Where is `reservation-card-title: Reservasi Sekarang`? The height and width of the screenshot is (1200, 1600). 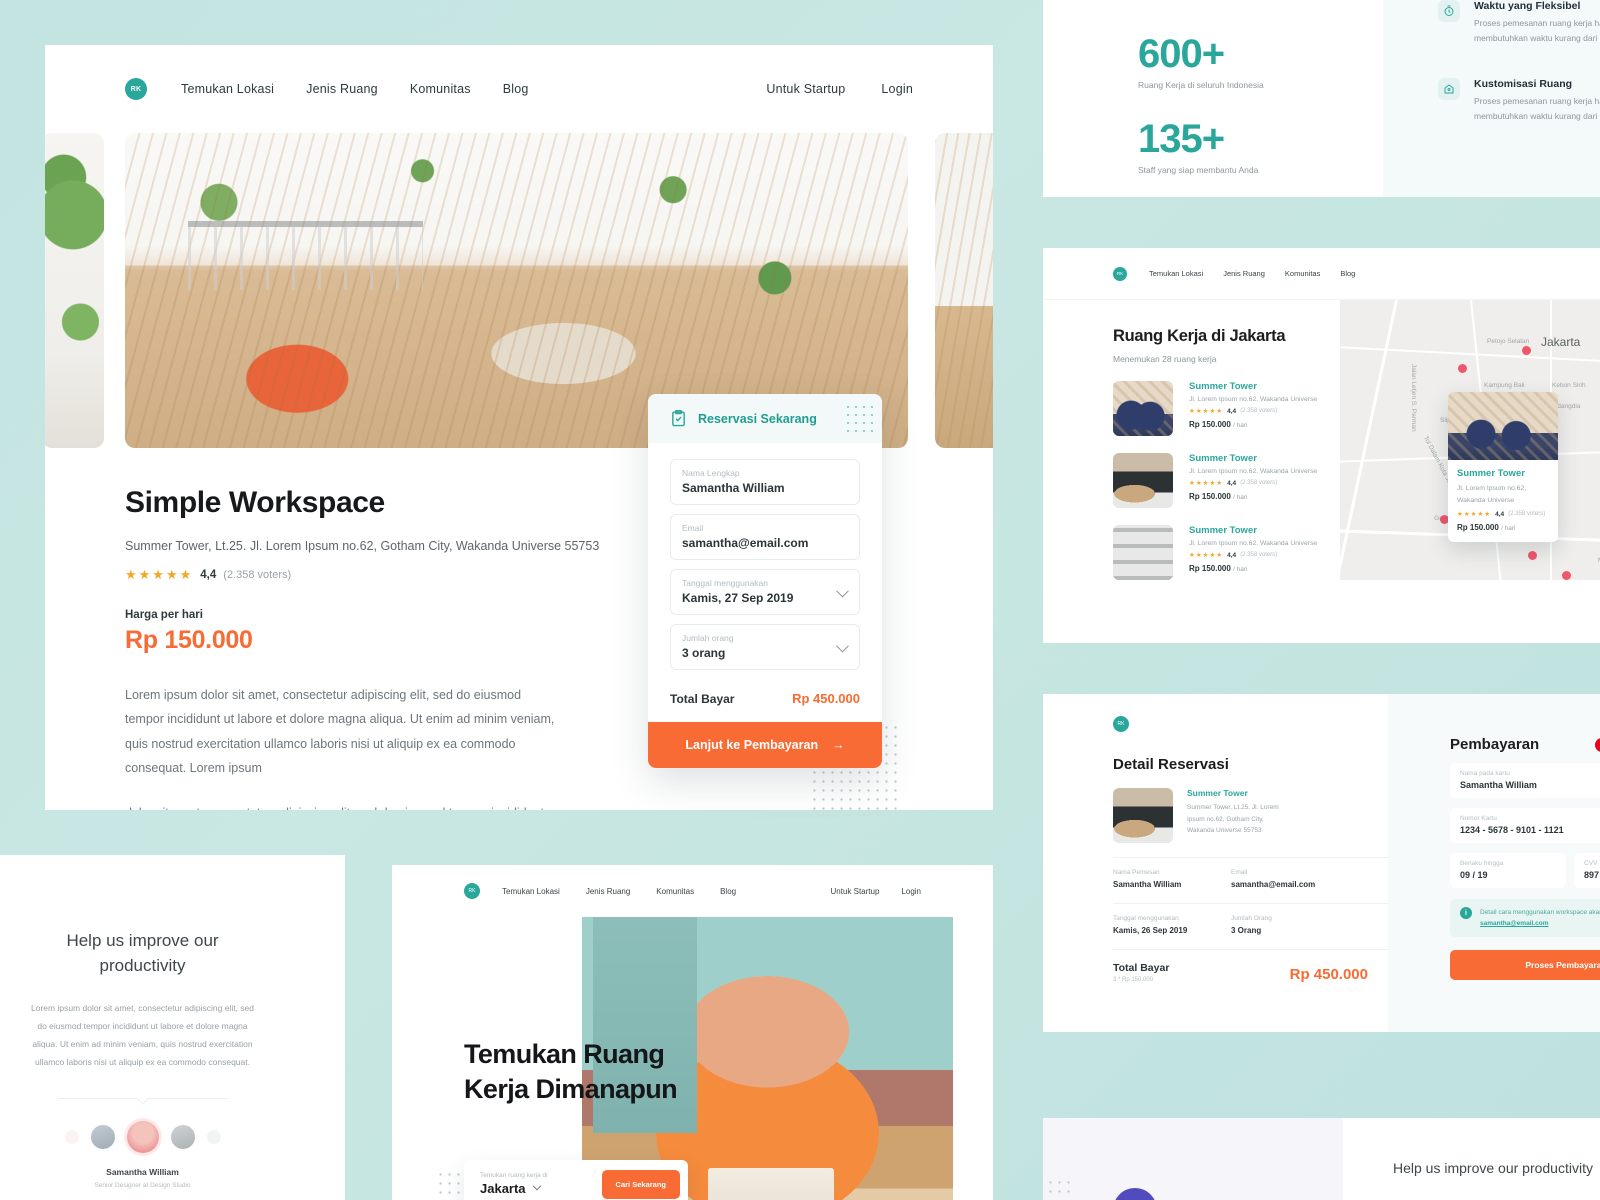
reservation-card-title: Reservasi Sekarang is located at coordinates (757, 418).